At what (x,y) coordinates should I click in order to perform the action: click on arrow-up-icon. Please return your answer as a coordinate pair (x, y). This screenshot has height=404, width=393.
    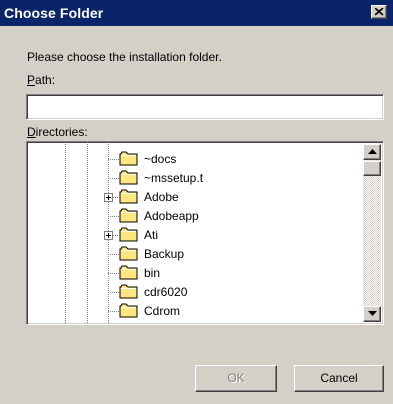
    Looking at the image, I should click on (372, 151).